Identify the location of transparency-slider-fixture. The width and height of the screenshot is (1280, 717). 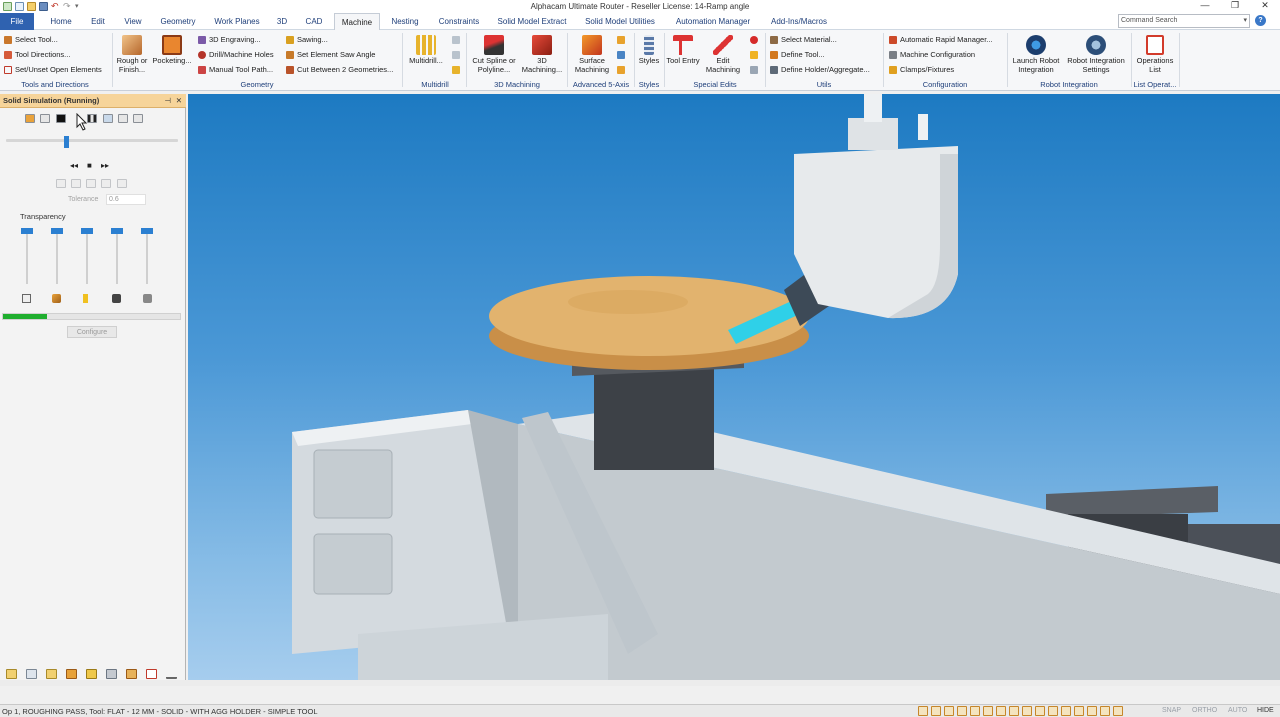
(117, 231).